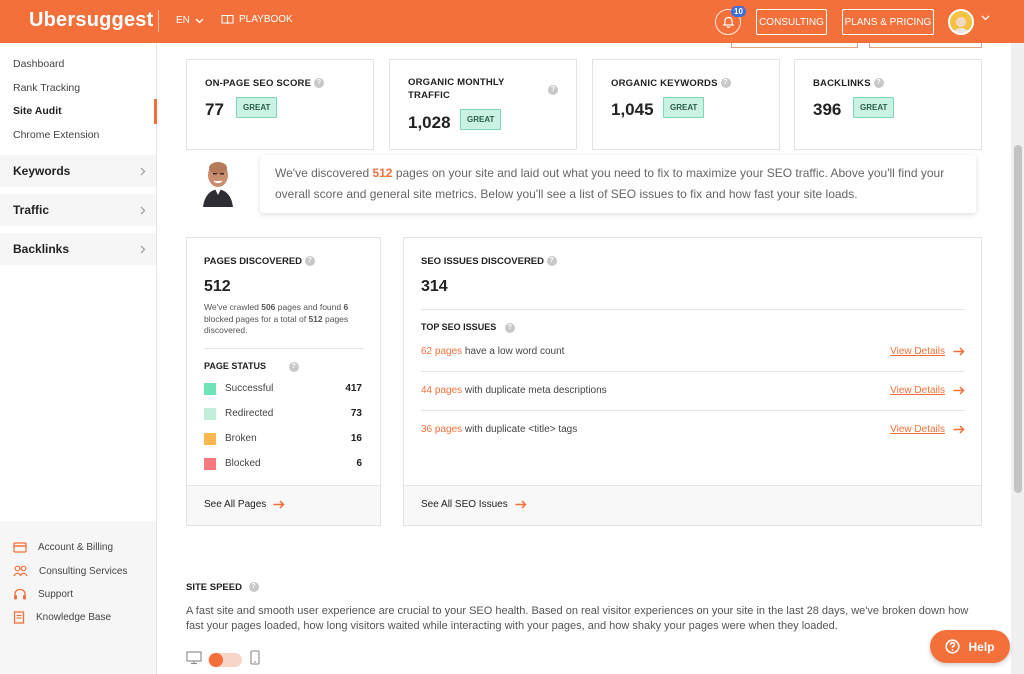  I want to click on desc-text: pages and found, so click(309, 307).